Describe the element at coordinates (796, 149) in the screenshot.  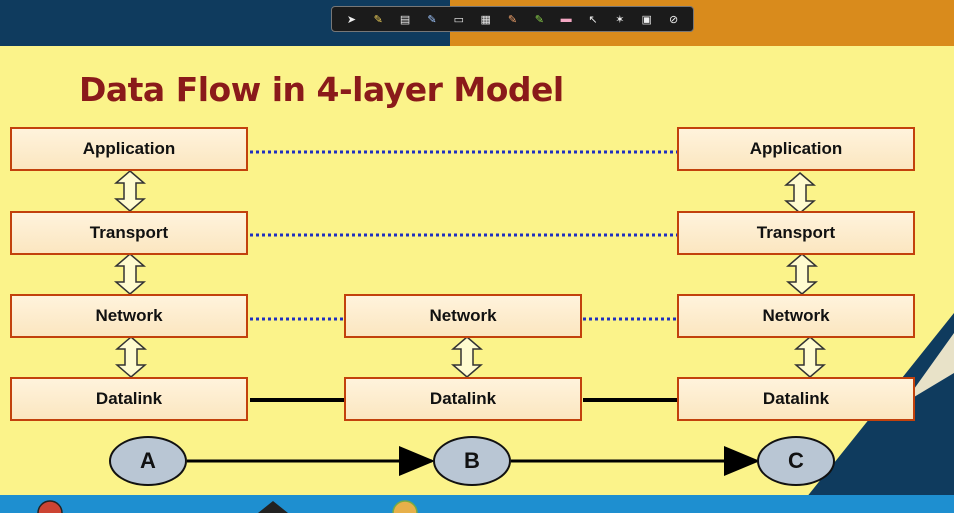
I see `stack-c-application: Application` at that location.